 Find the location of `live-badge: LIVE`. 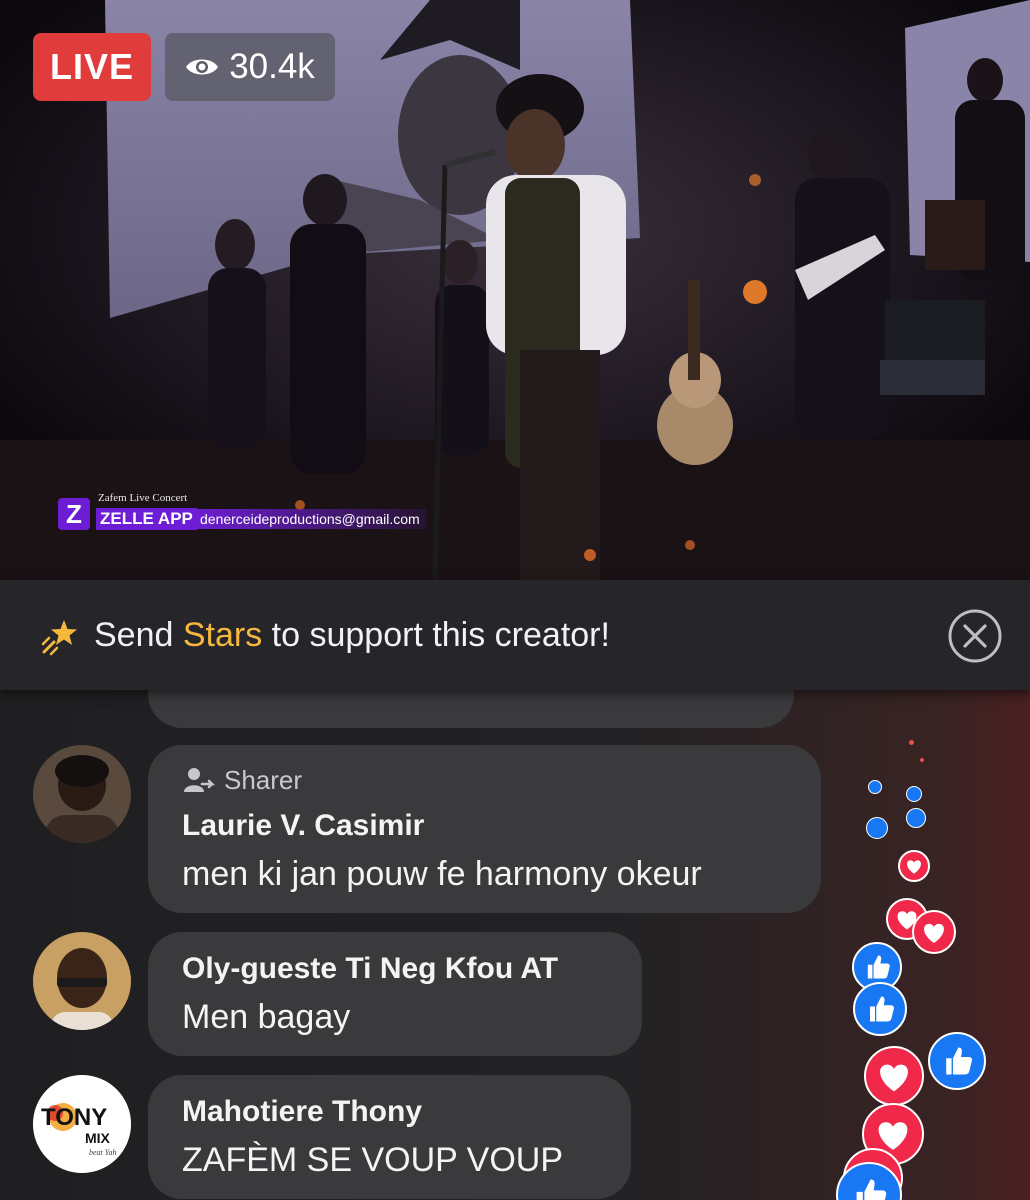

live-badge: LIVE is located at coordinates (92, 67).